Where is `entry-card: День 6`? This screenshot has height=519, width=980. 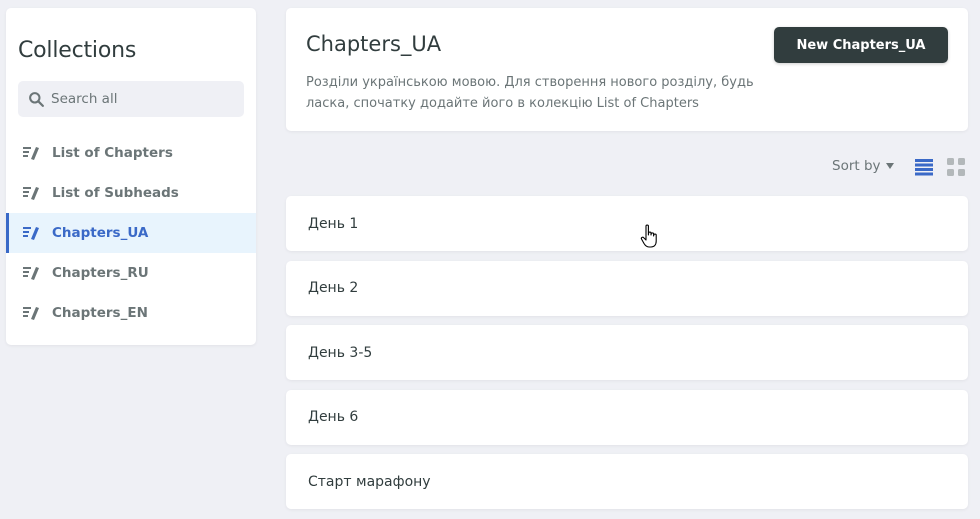 entry-card: День 6 is located at coordinates (627, 417).